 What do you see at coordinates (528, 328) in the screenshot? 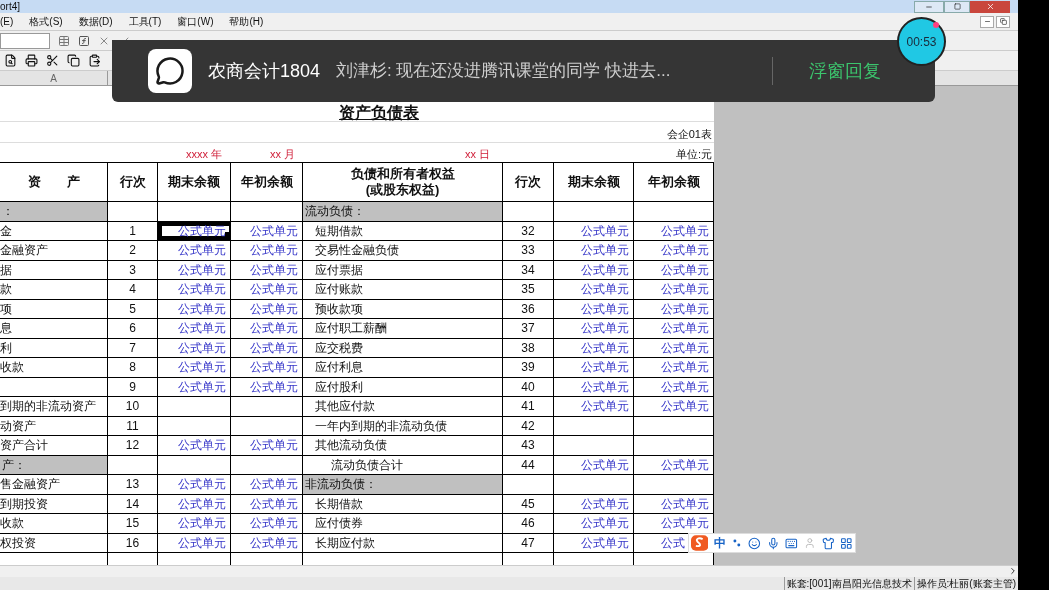
I see `table-cell: 37` at bounding box center [528, 328].